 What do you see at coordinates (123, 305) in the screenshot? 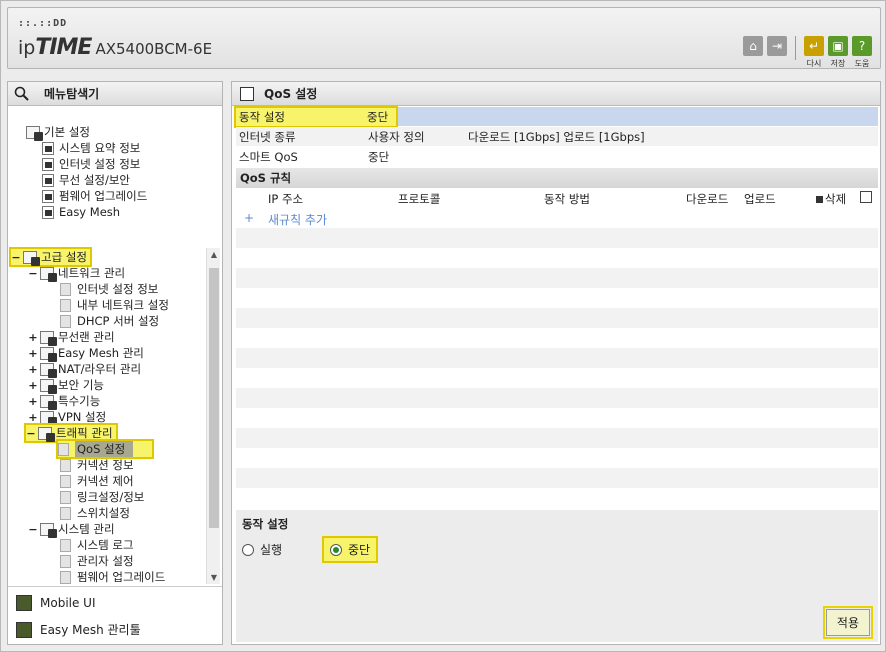
I see `tree-label: 내부 네트워크 설정` at bounding box center [123, 305].